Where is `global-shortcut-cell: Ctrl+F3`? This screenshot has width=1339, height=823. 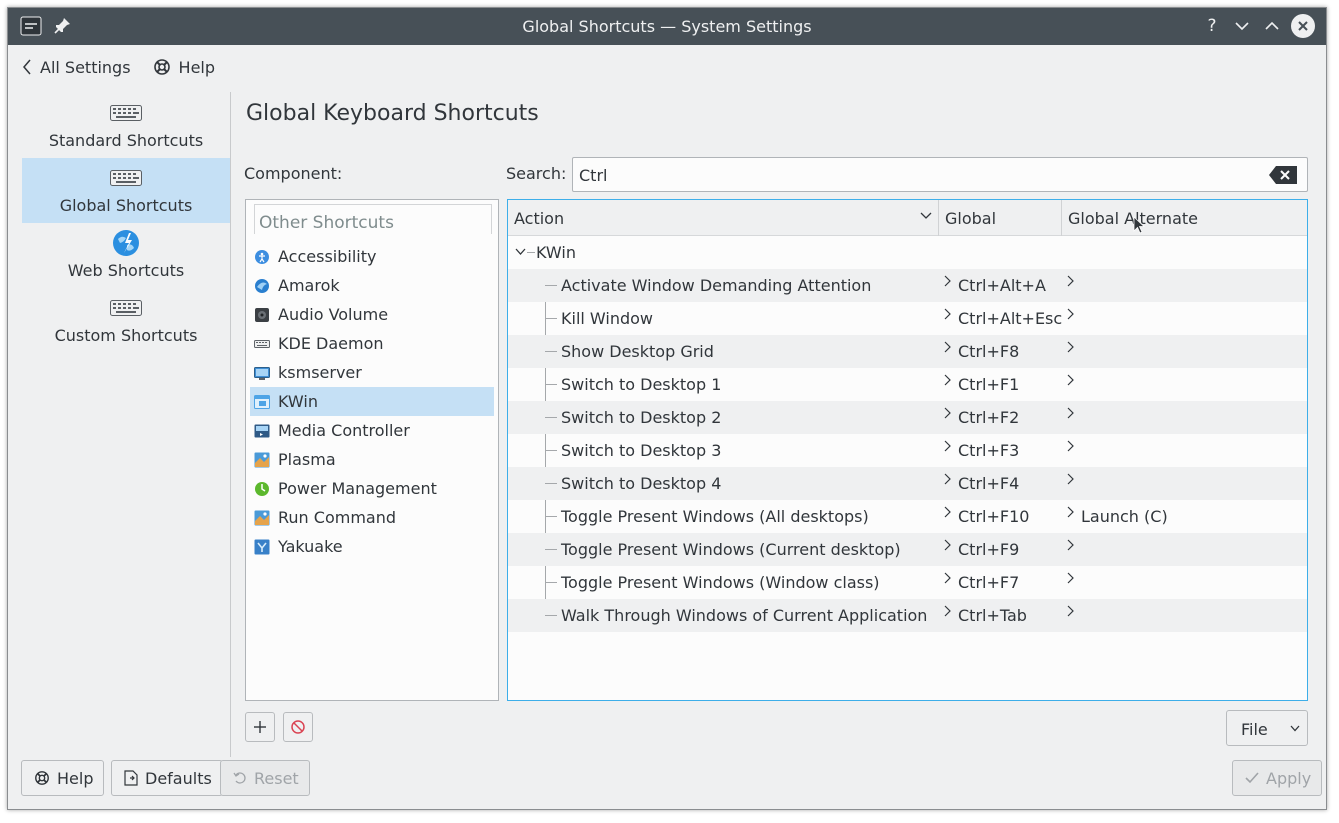
global-shortcut-cell: Ctrl+F3 is located at coordinates (988, 450).